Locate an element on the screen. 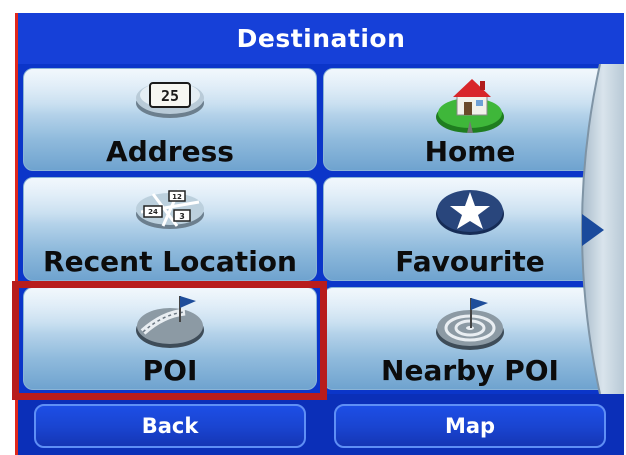 This screenshot has height=455, width=626. poi-tile: POI is located at coordinates (170, 338).